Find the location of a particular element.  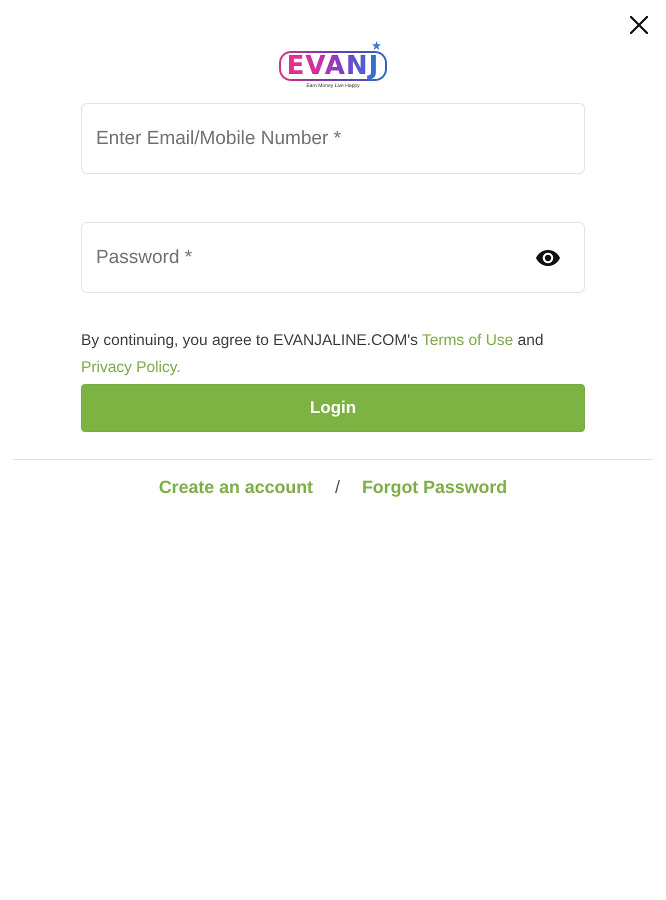

privacy-link: Privacy Policy. is located at coordinates (131, 367).